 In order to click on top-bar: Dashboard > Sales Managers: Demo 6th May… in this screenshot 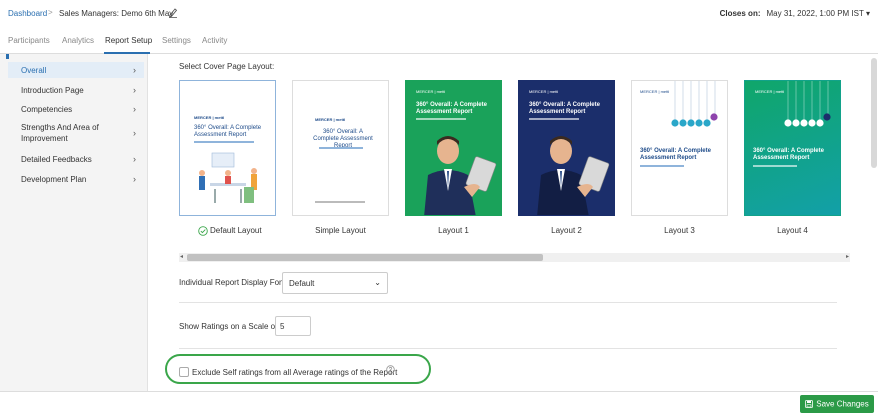, I will do `click(439, 14)`.